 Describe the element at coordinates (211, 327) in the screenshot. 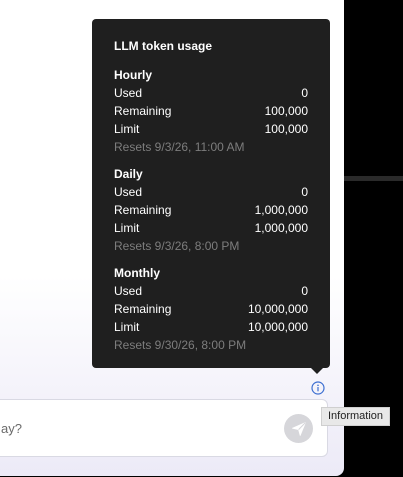

I see `usage-row: Limit 10,000,000` at that location.